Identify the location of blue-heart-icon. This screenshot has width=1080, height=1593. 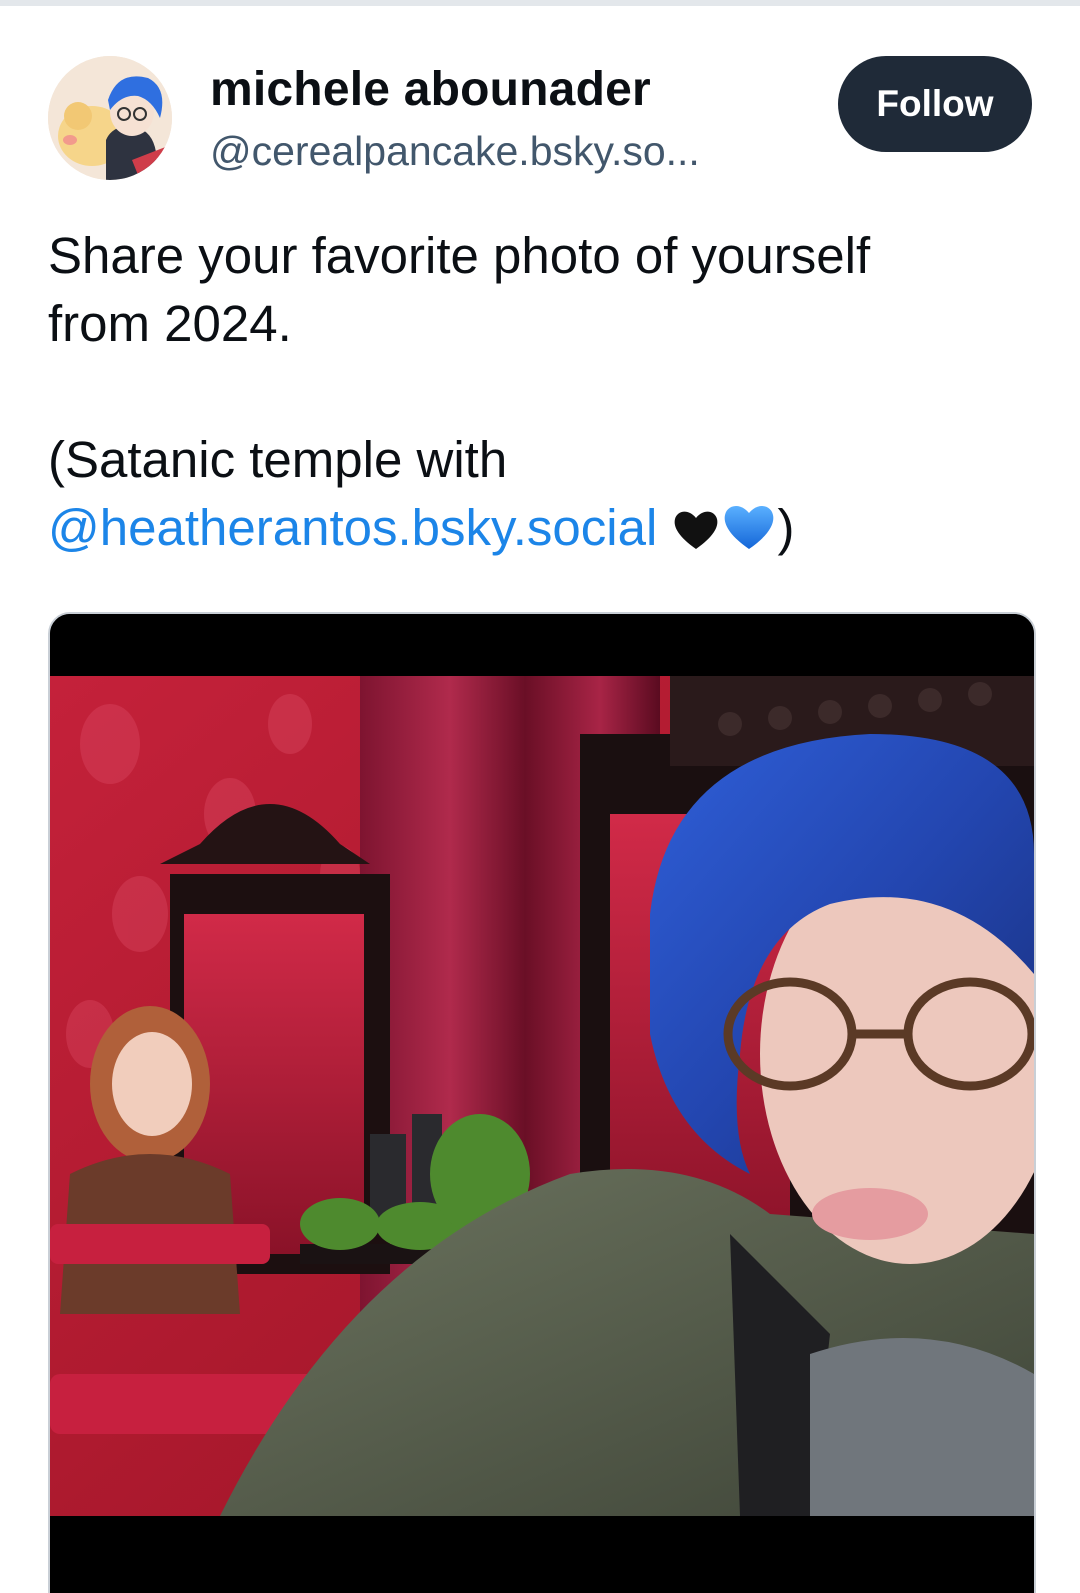
(749, 534).